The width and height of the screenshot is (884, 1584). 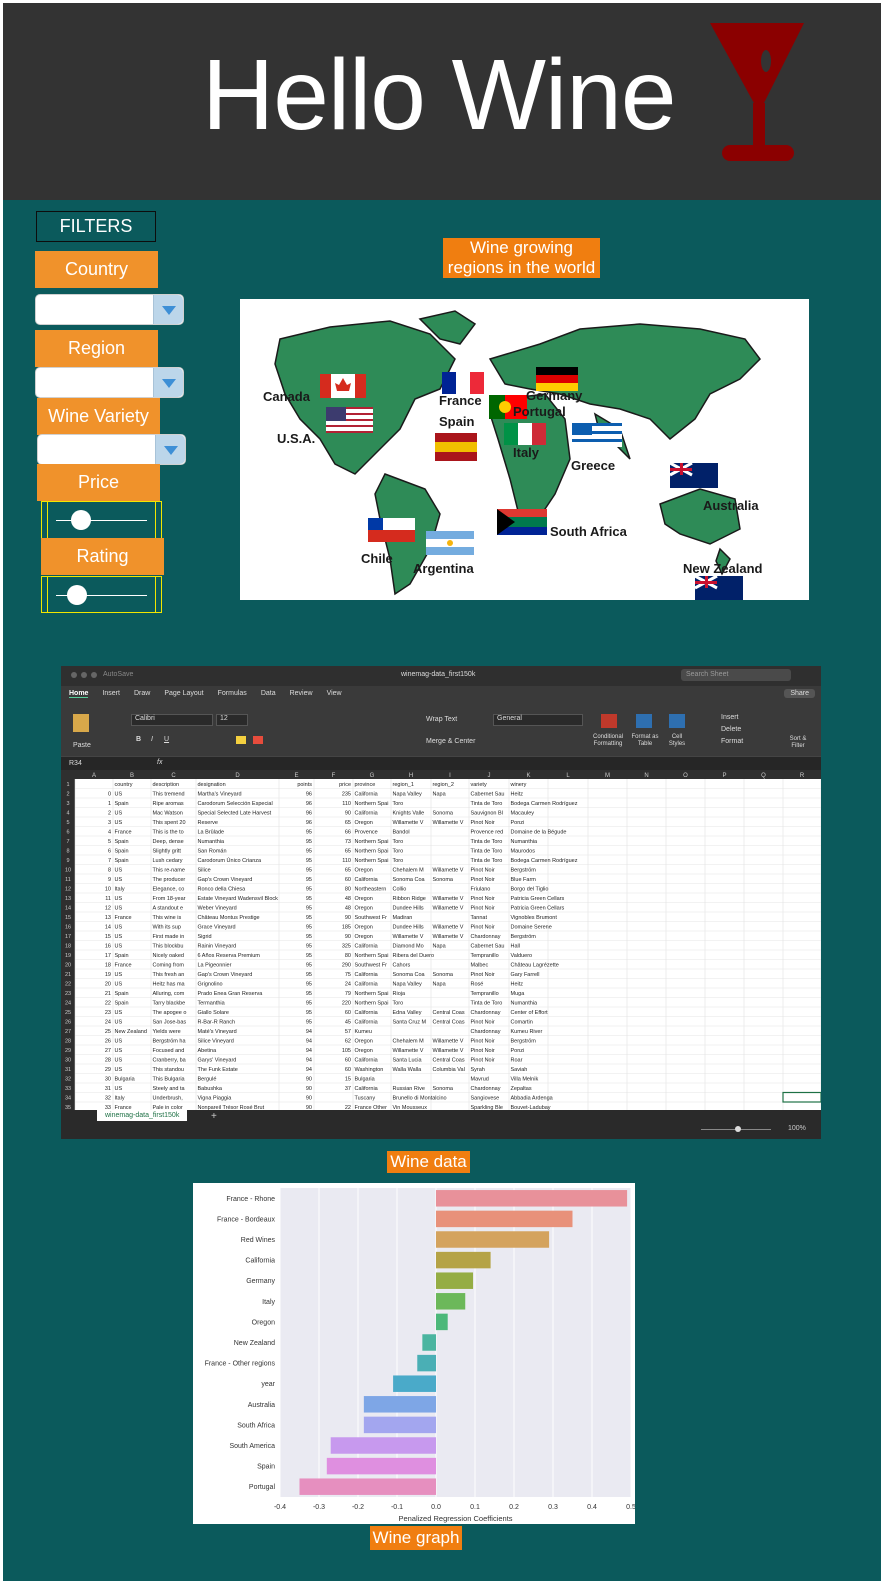 What do you see at coordinates (504, 1219) in the screenshot?
I see `bar` at bounding box center [504, 1219].